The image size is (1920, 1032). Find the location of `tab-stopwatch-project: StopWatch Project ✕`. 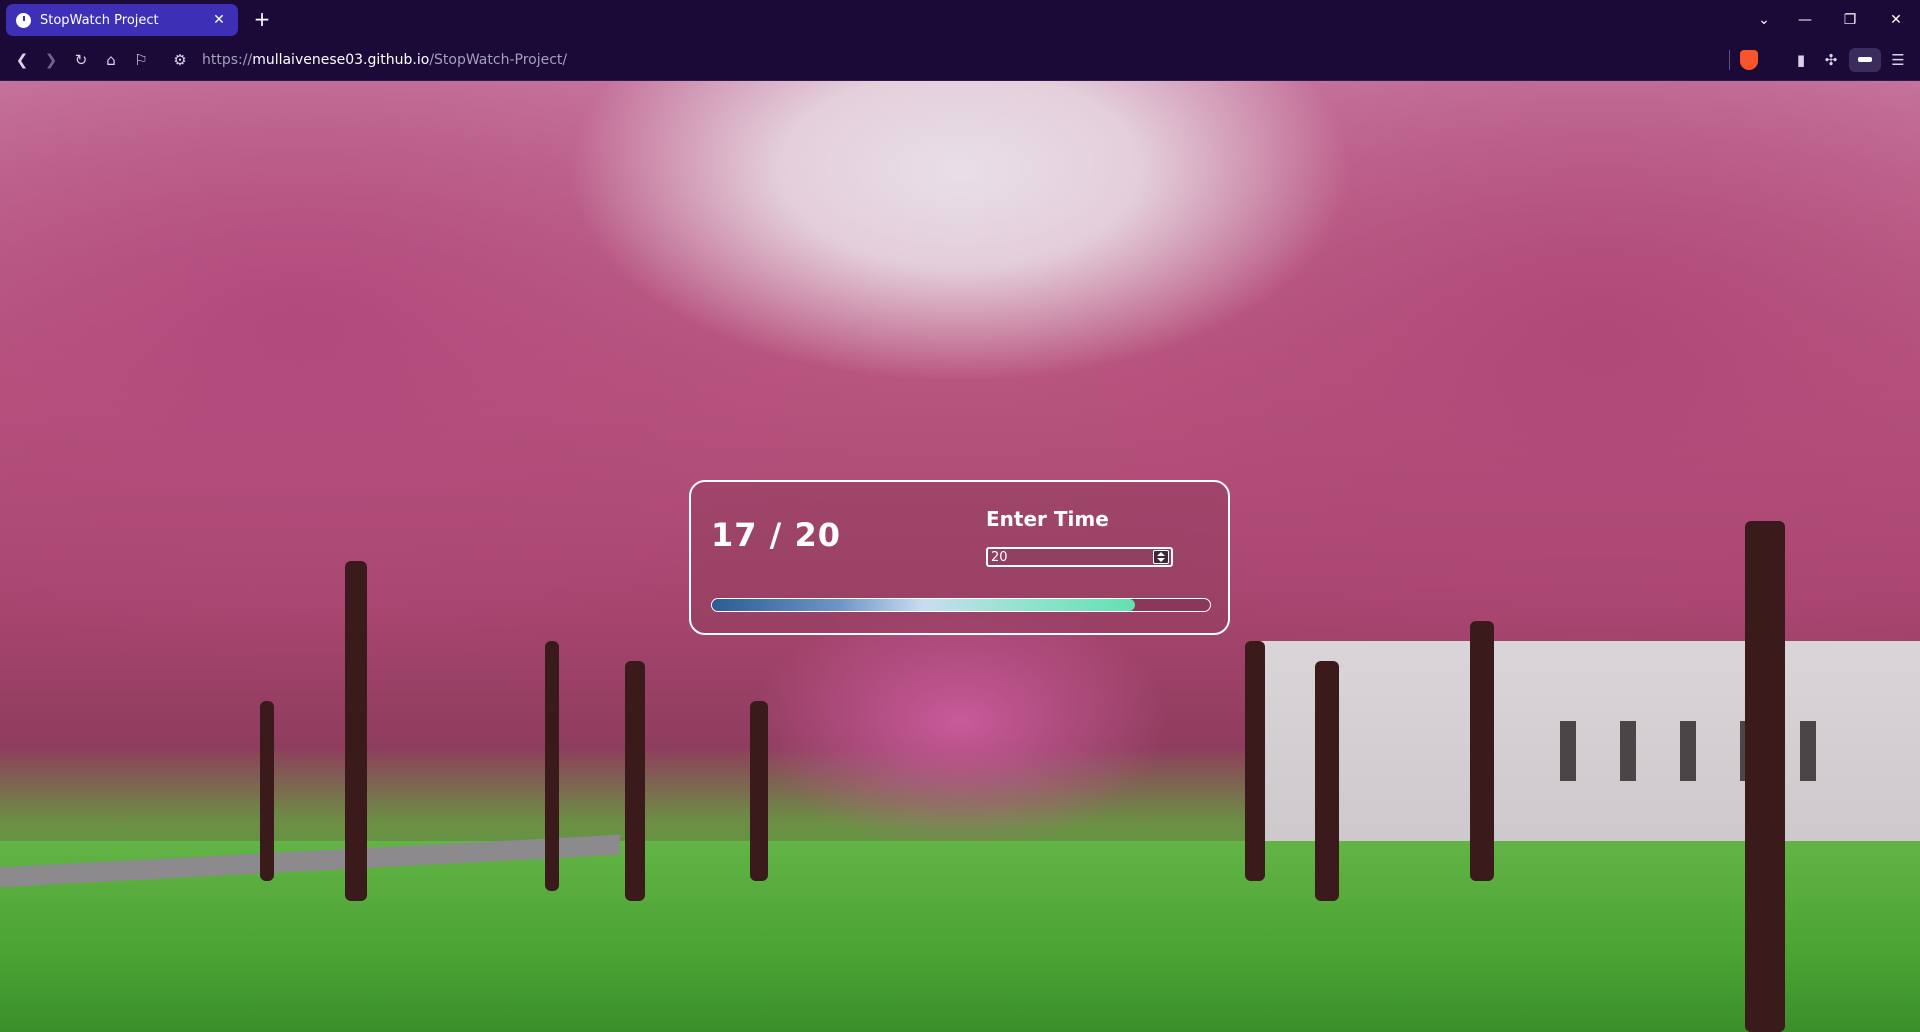

tab-stopwatch-project: StopWatch Project ✕ is located at coordinates (122, 20).